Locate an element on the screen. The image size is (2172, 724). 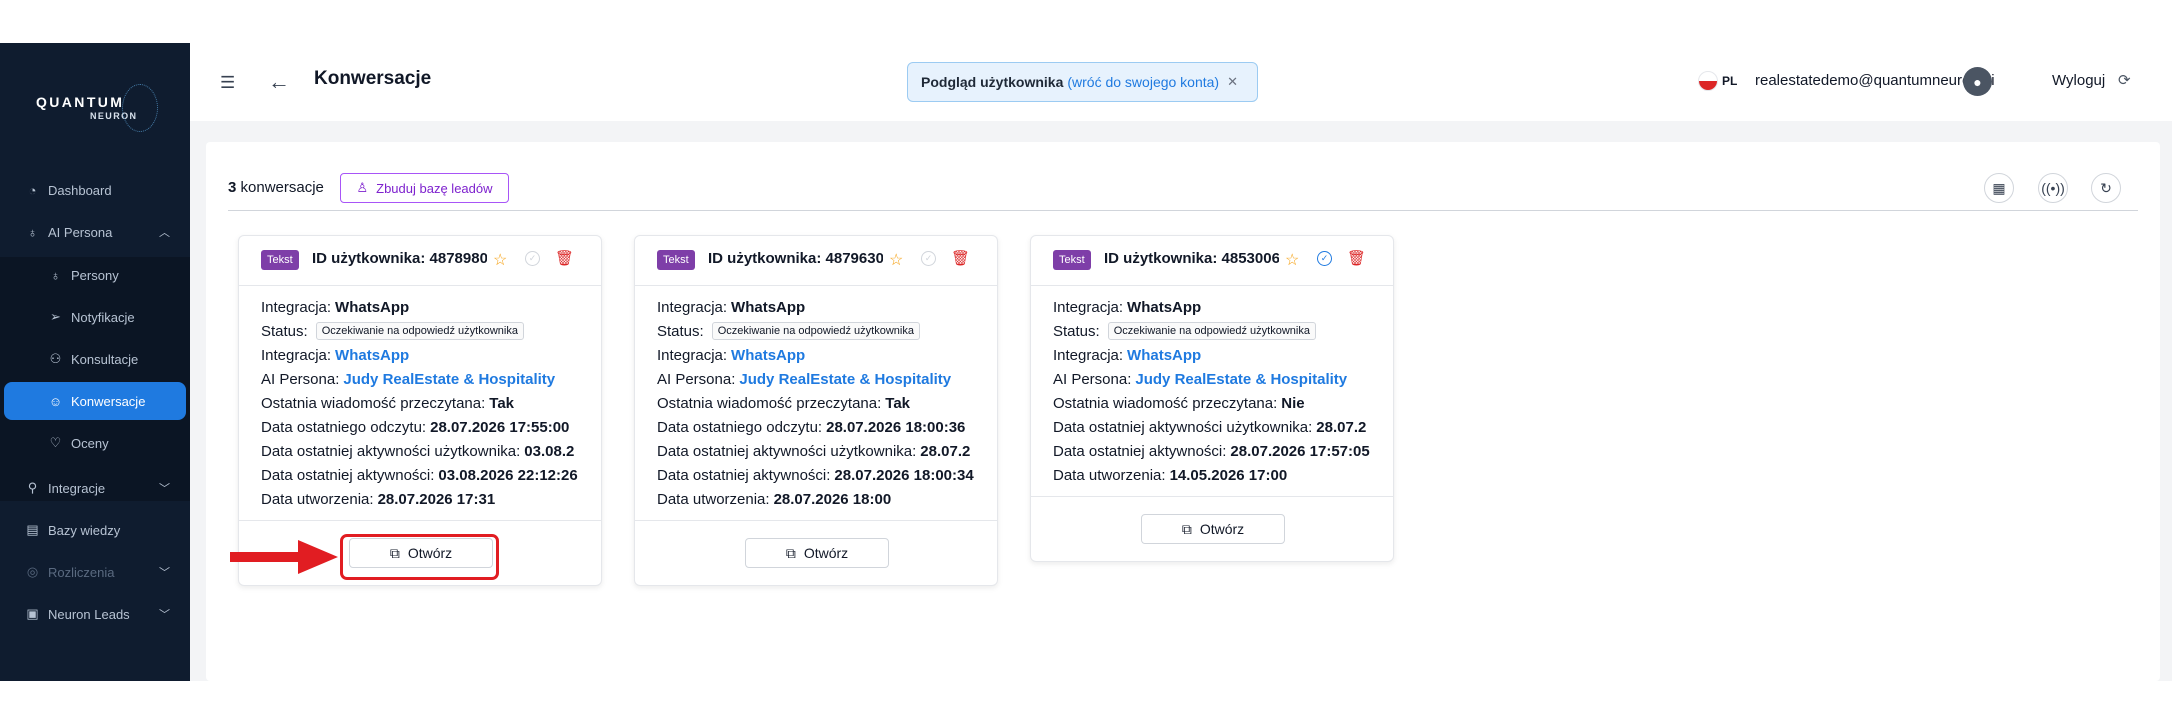
coin-icon: ◎ is located at coordinates (32, 571).